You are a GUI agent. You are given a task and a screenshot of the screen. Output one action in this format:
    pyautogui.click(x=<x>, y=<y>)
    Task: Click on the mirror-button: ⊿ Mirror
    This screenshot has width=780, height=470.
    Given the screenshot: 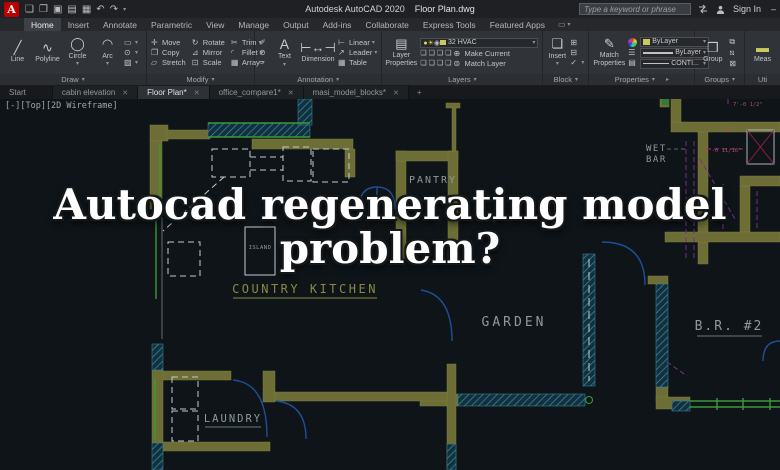 What is the action you would take?
    pyautogui.click(x=208, y=52)
    